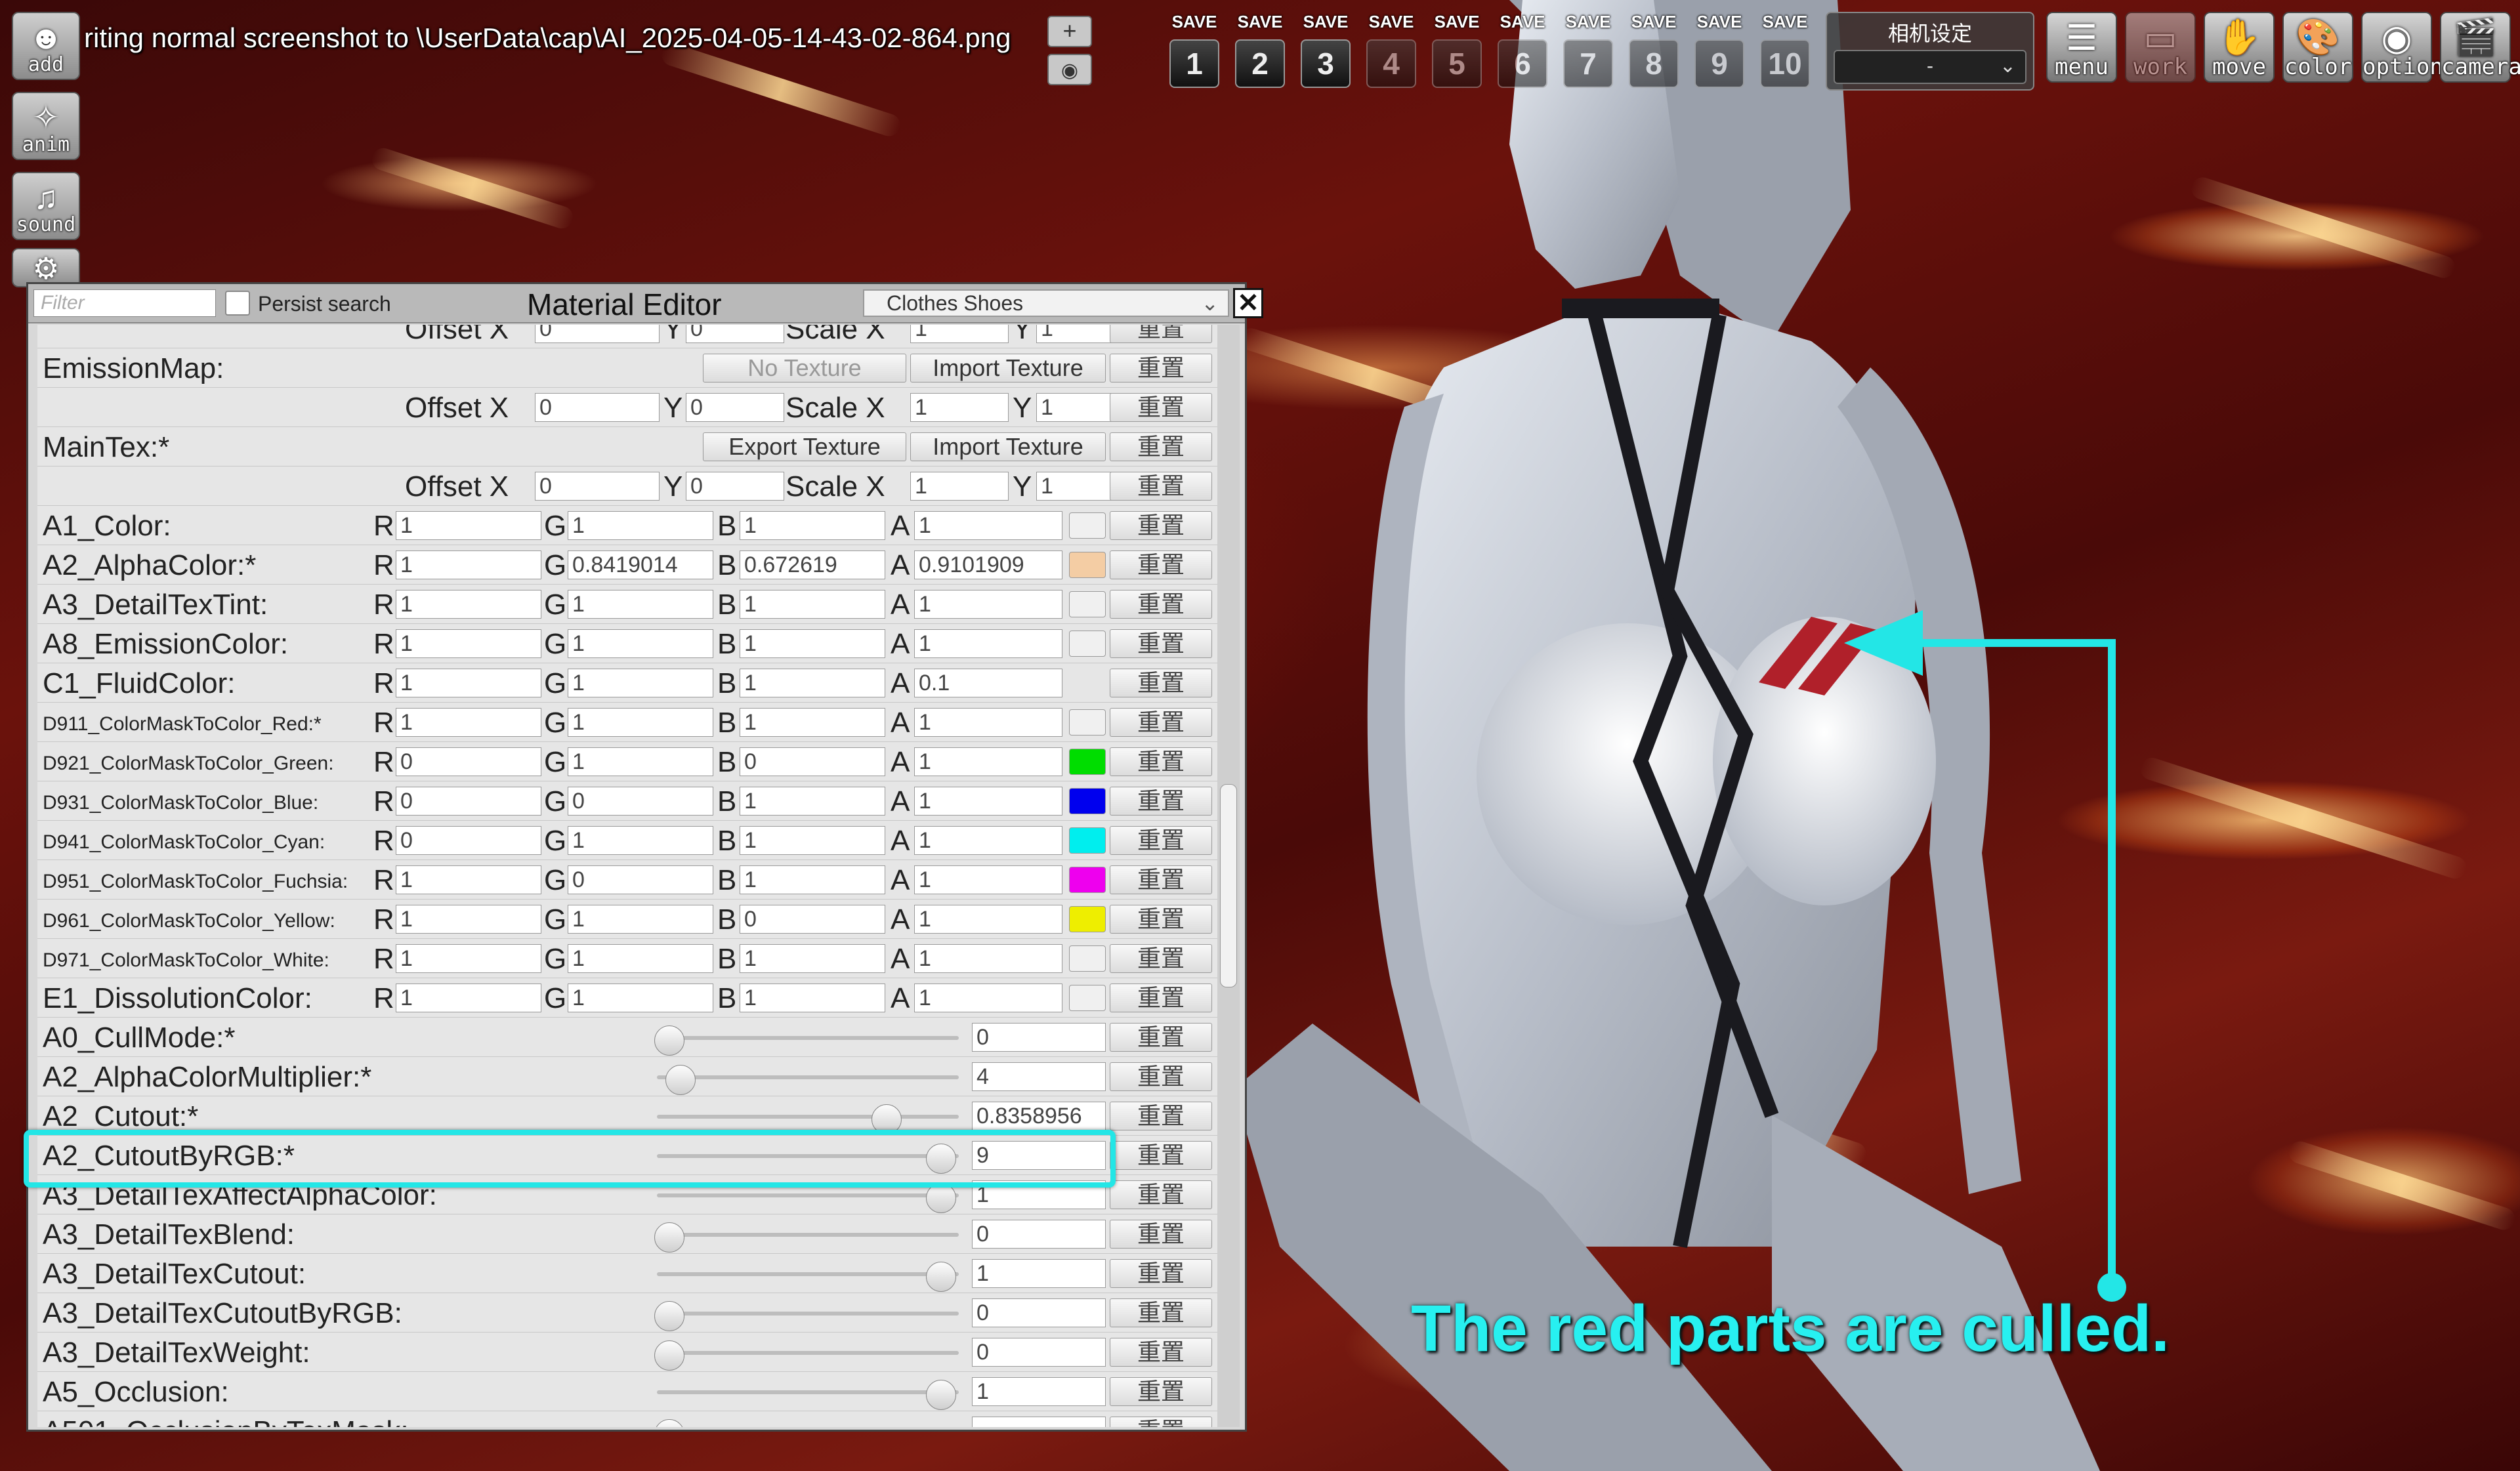 The width and height of the screenshot is (2520, 1471). I want to click on sound-button: ♫ sound, so click(46, 206).